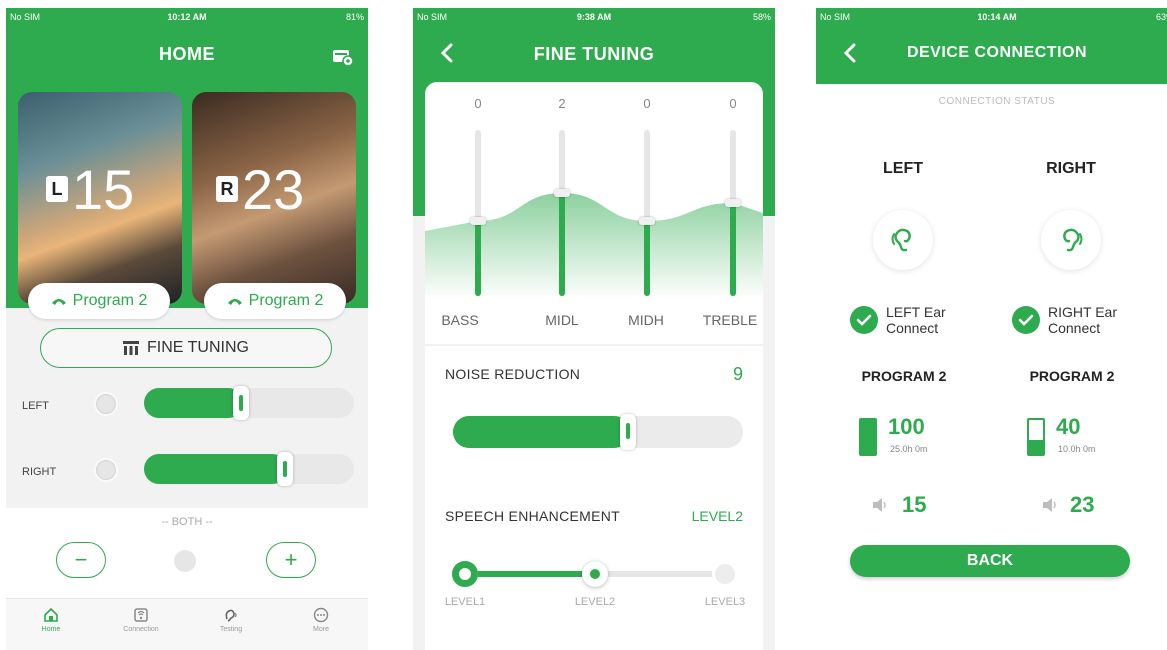 The image size is (1167, 650). What do you see at coordinates (131, 348) in the screenshot?
I see `equalizer-icon` at bounding box center [131, 348].